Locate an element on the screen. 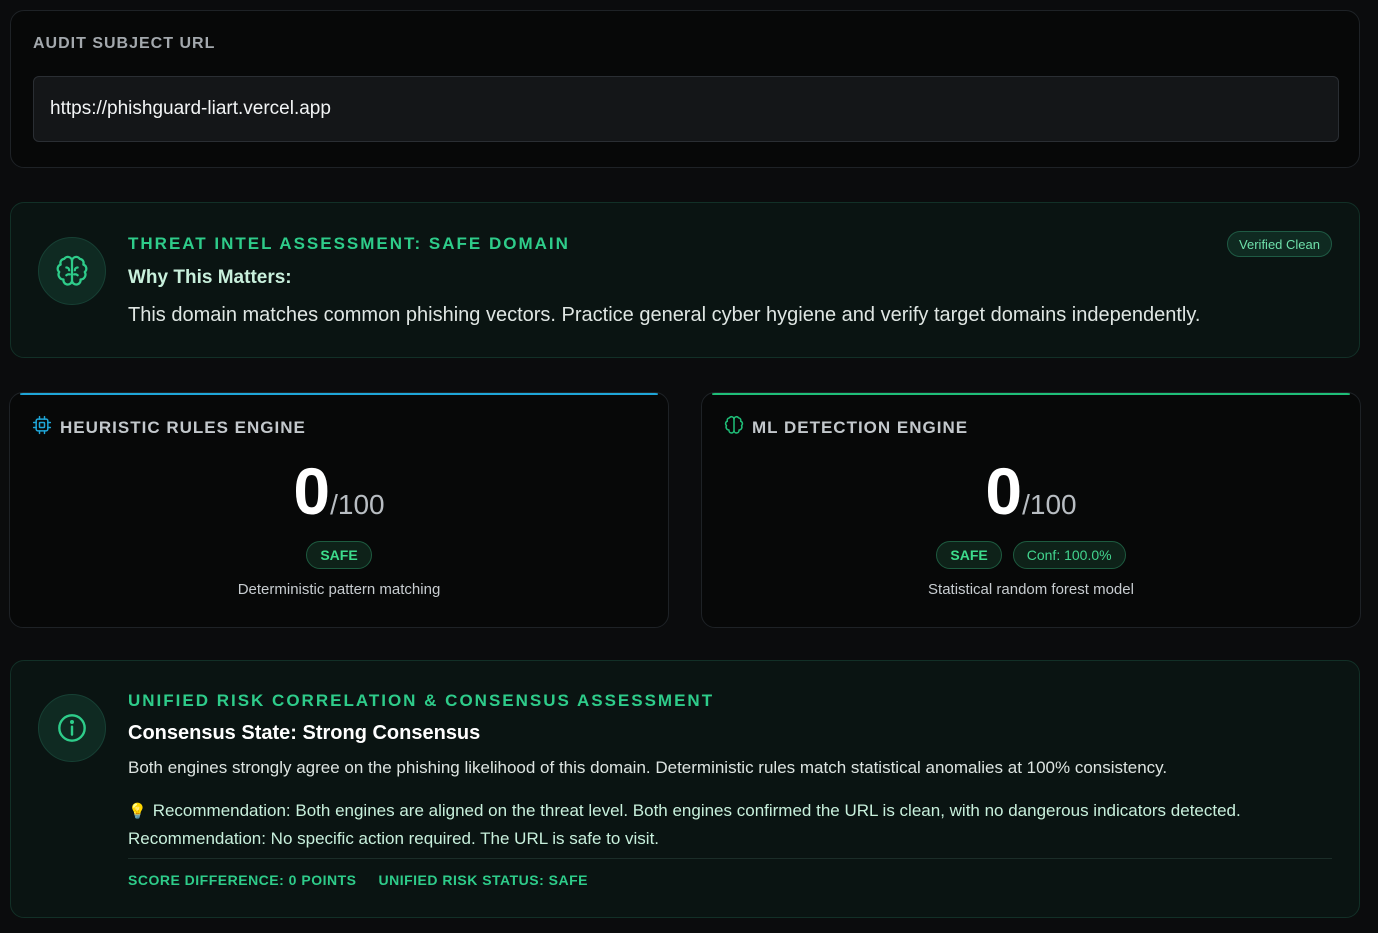 Image resolution: width=1378 pixels, height=933 pixels. score-difference: SCORE DIFFERENCE: 0 POINTS is located at coordinates (242, 880).